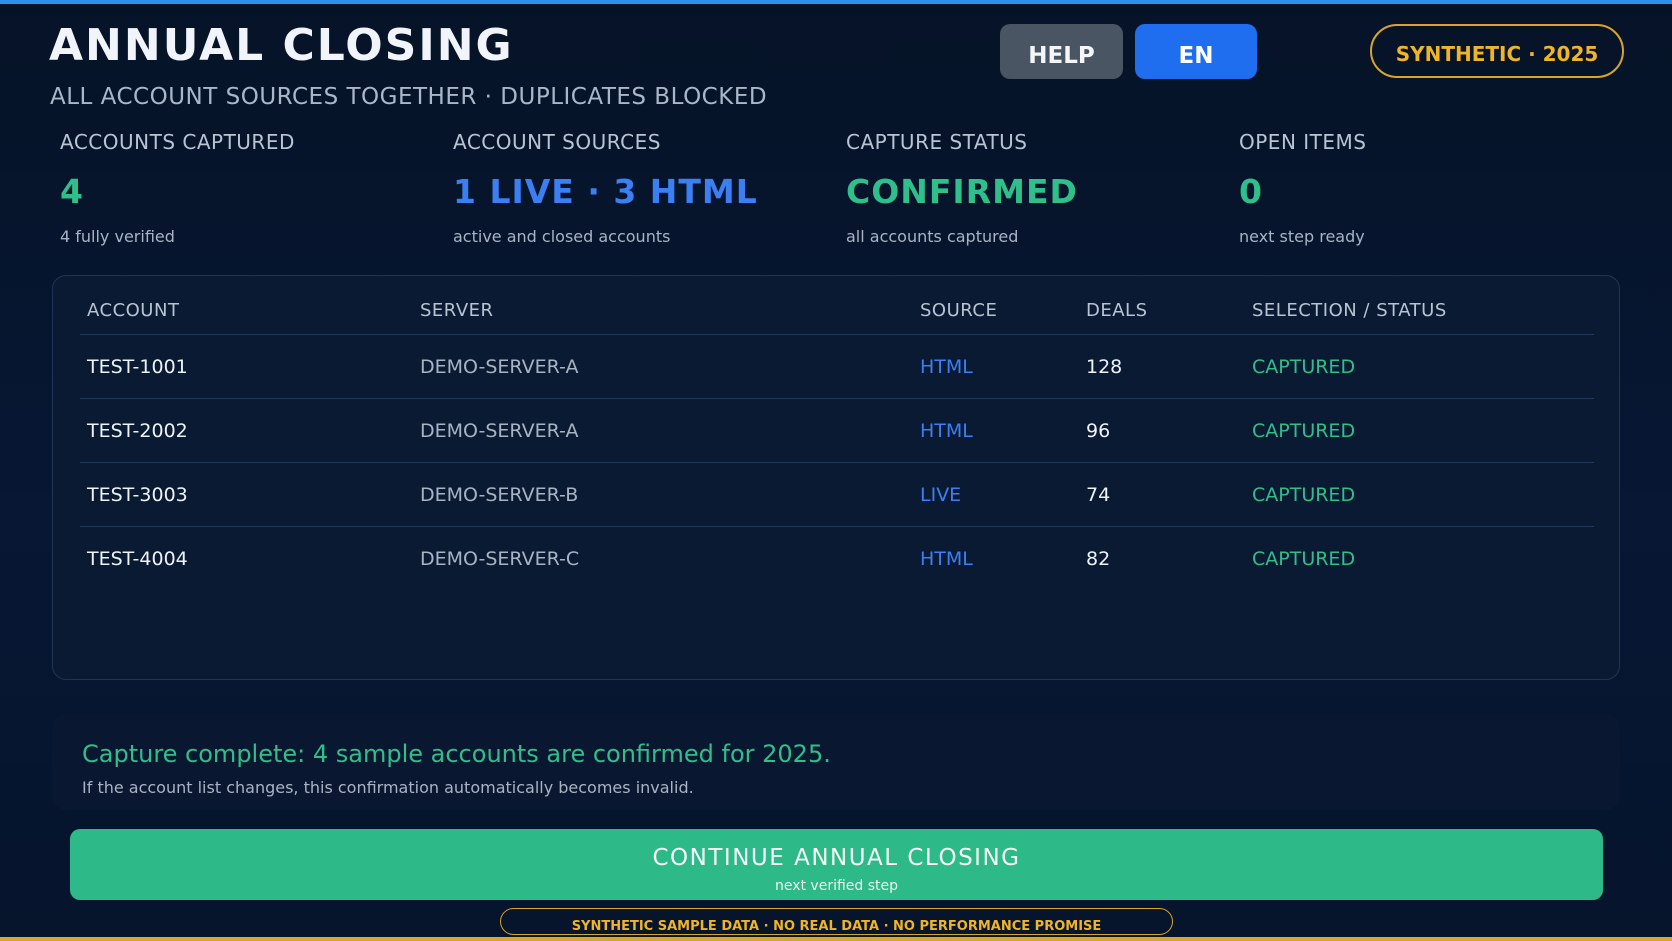 Image resolution: width=1672 pixels, height=941 pixels. What do you see at coordinates (1098, 558) in the screenshot?
I see `deals-cell: 82` at bounding box center [1098, 558].